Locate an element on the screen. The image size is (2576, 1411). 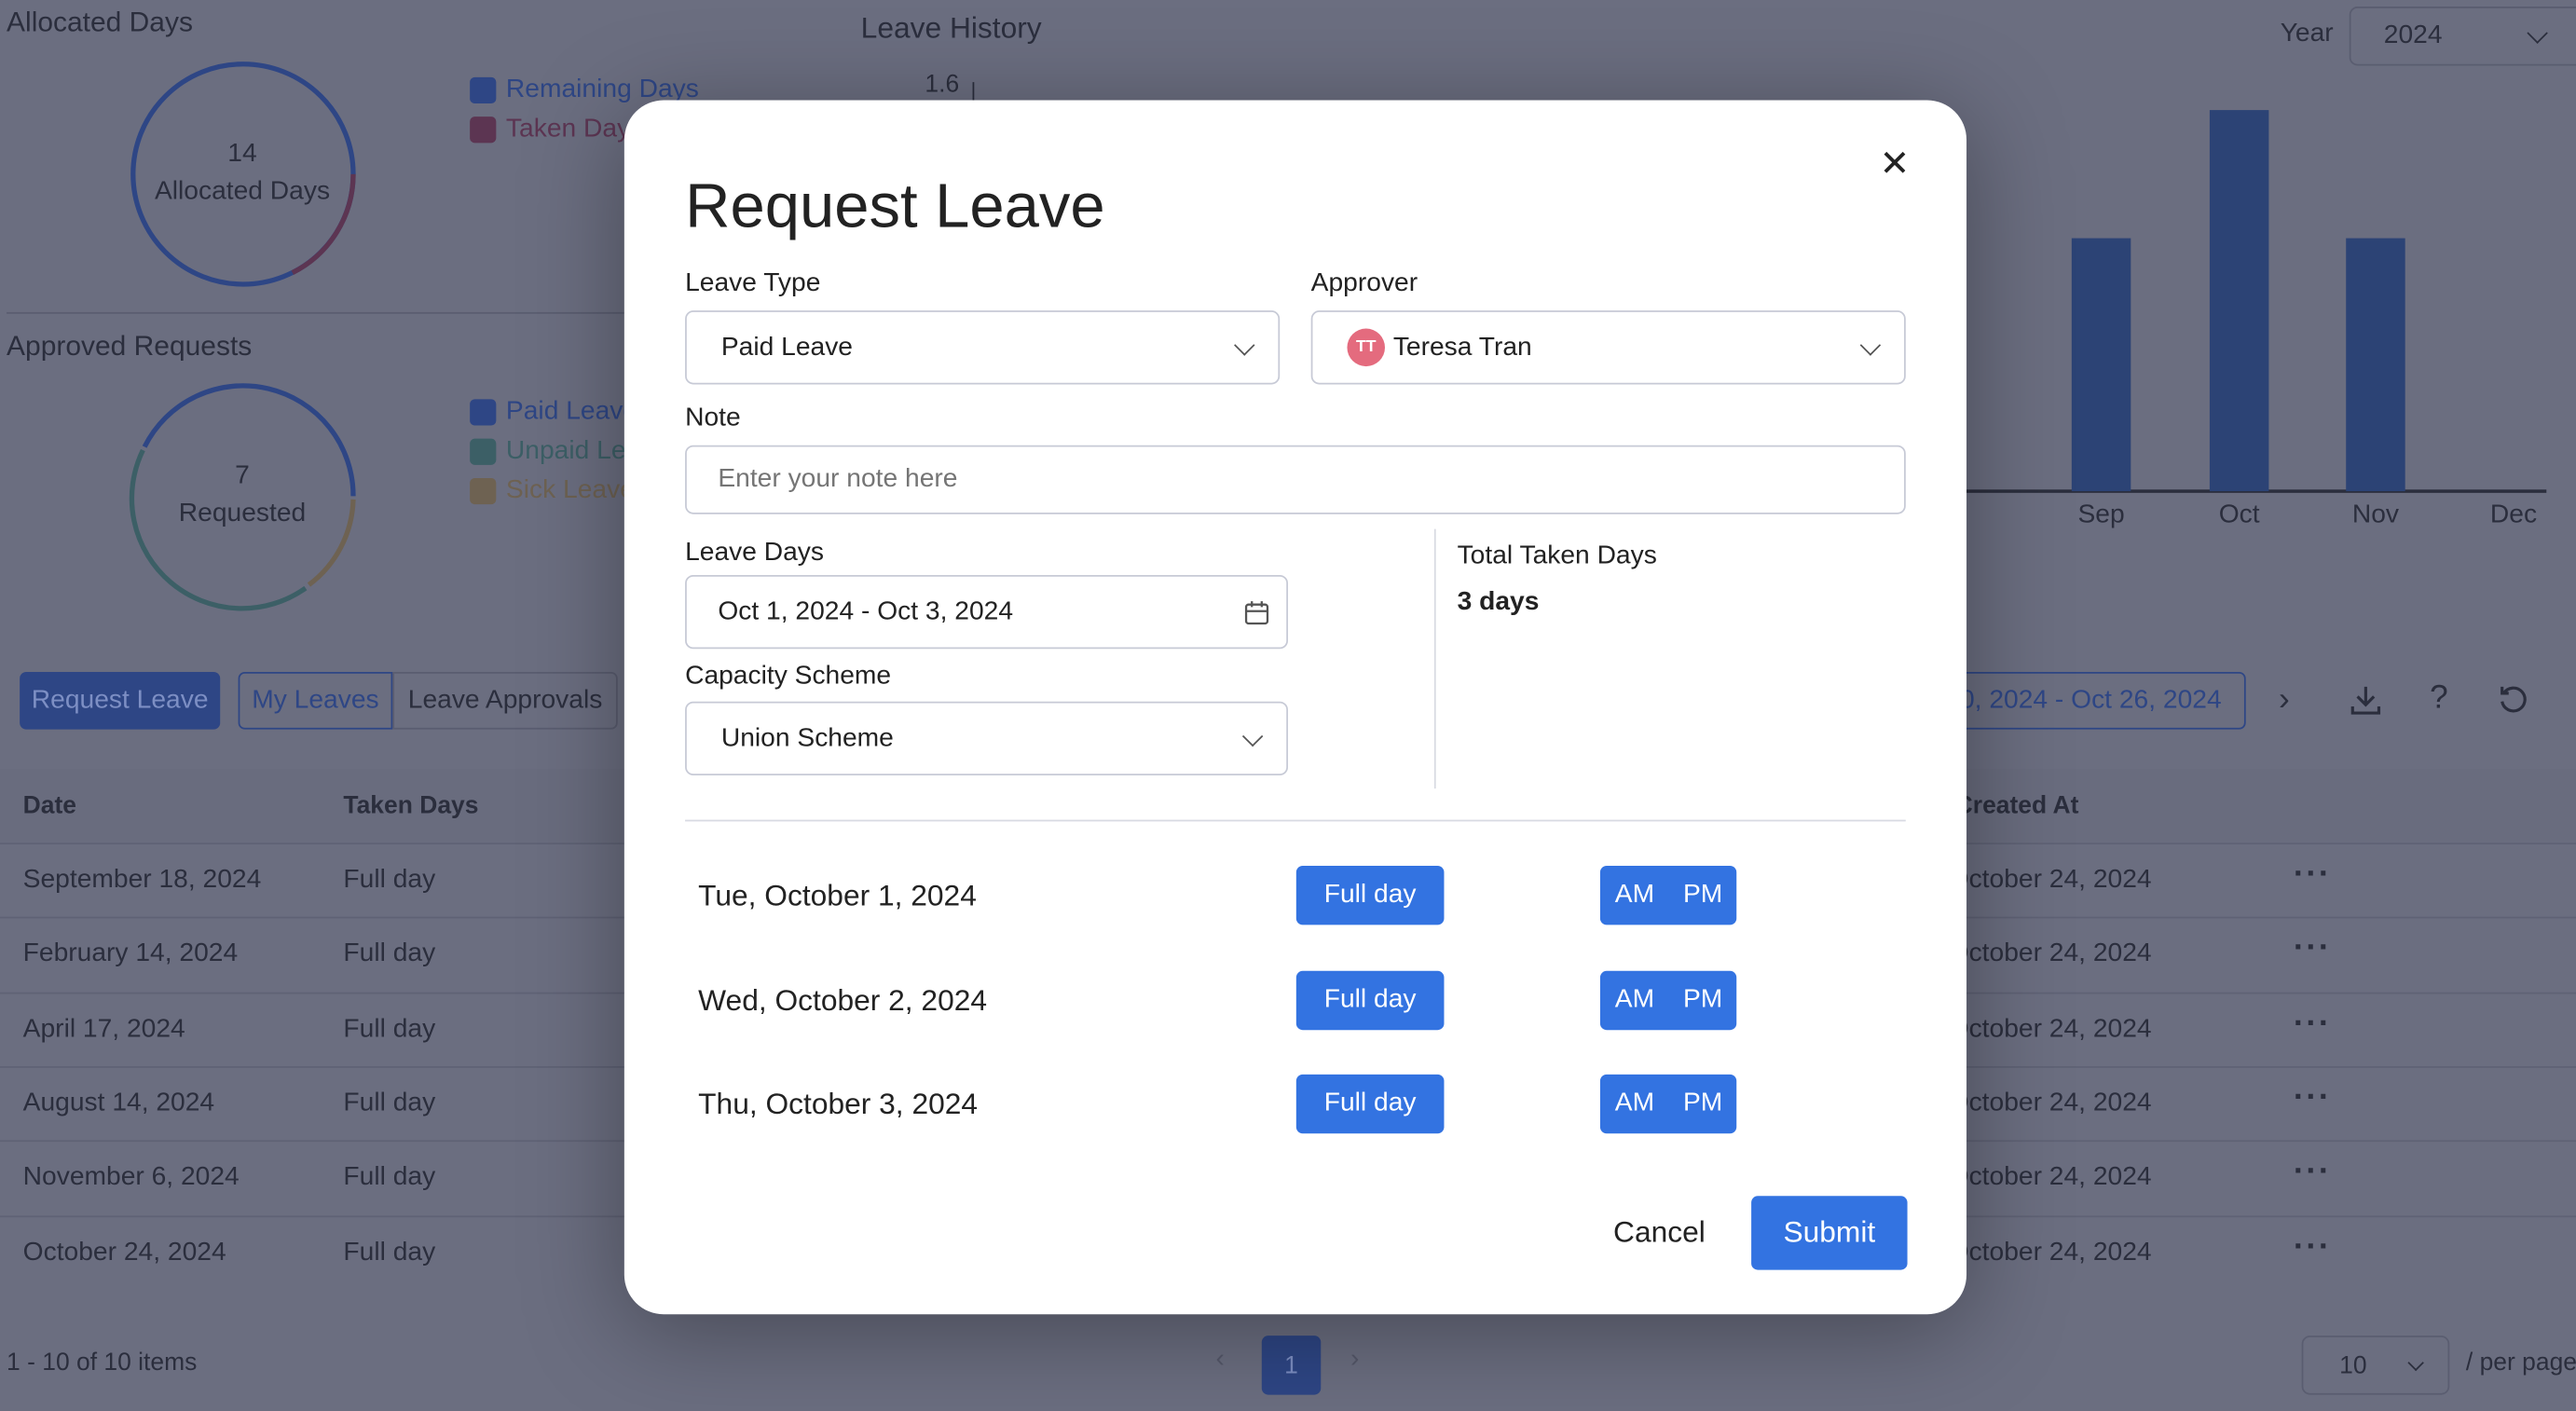
horizontal-divider is located at coordinates (1295, 820).